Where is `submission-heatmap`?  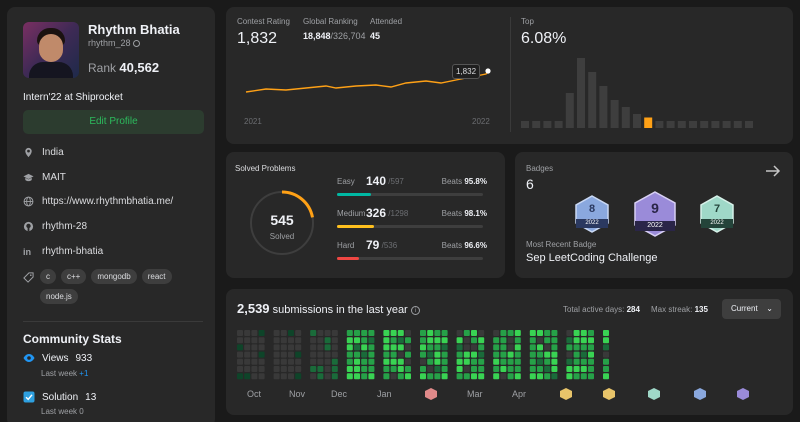
submission-heatmap is located at coordinates (509, 357).